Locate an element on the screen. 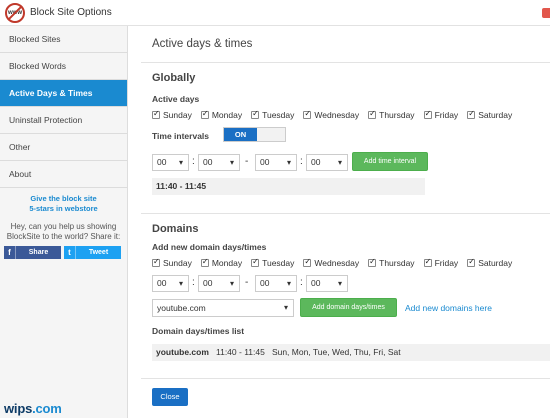 Image resolution: width=550 pixels, height=418 pixels. blocksite-logo-icon: www is located at coordinates (15, 13).